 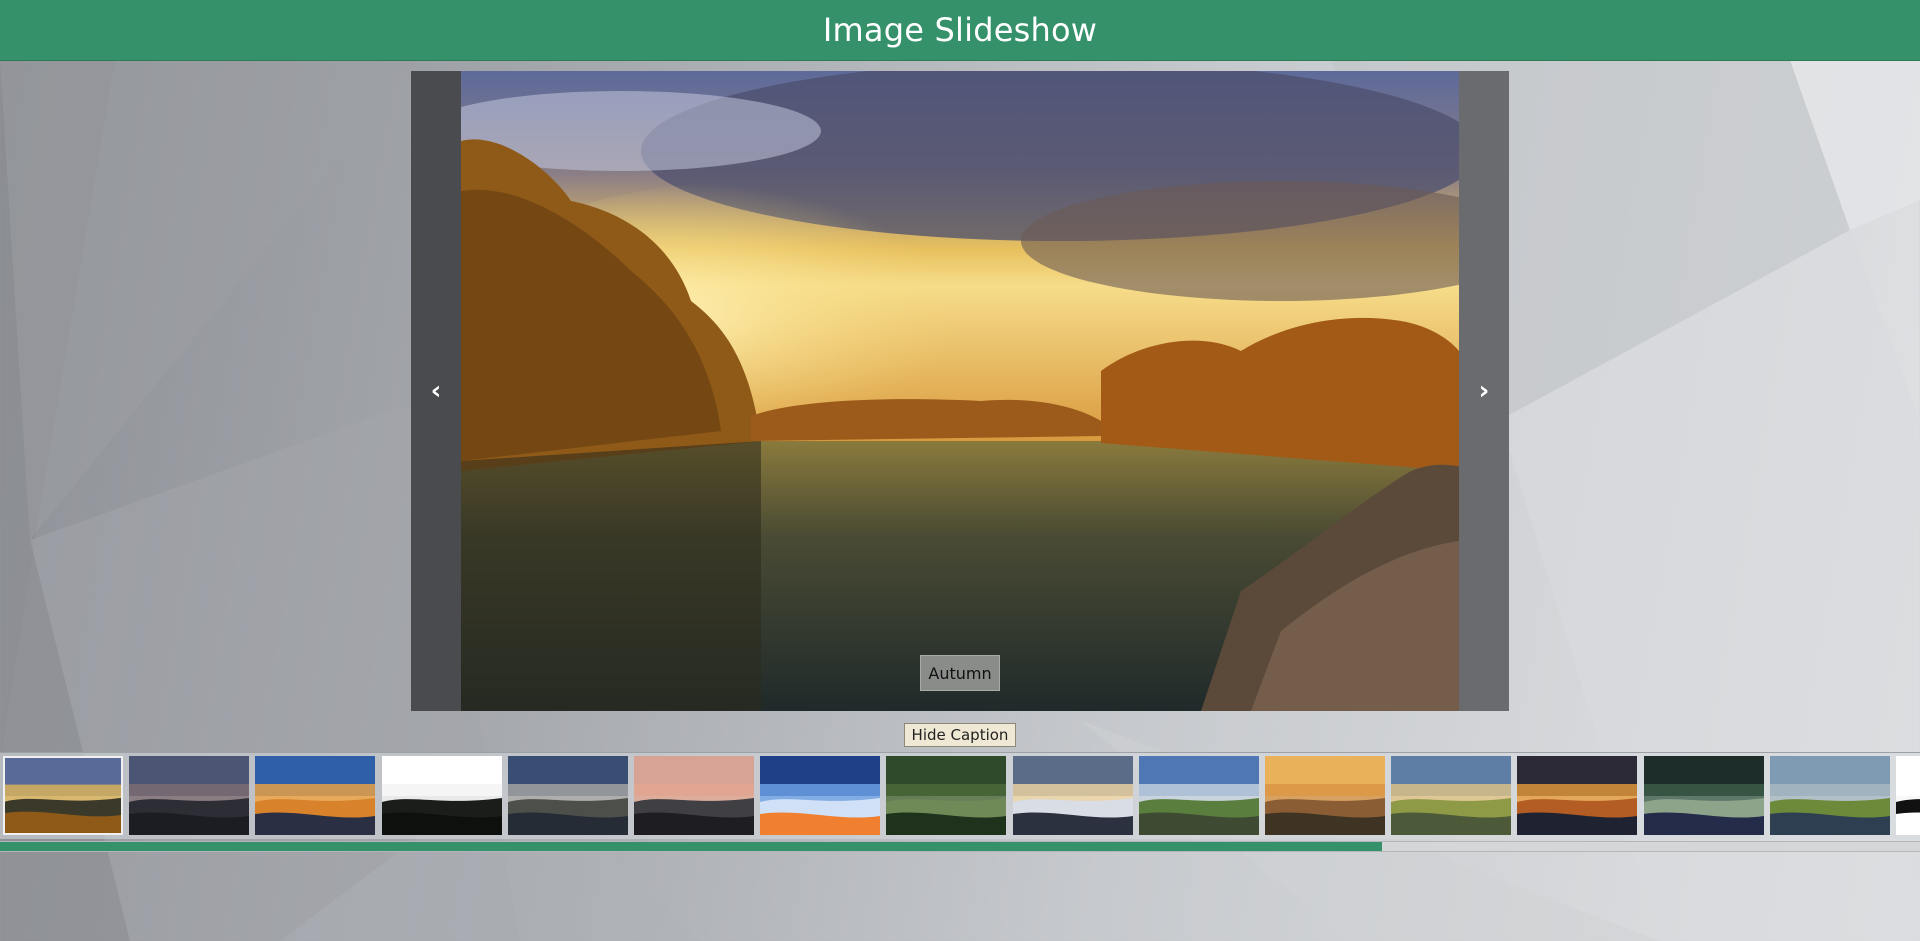 I want to click on thumb-pink-horizon, so click(x=694, y=795).